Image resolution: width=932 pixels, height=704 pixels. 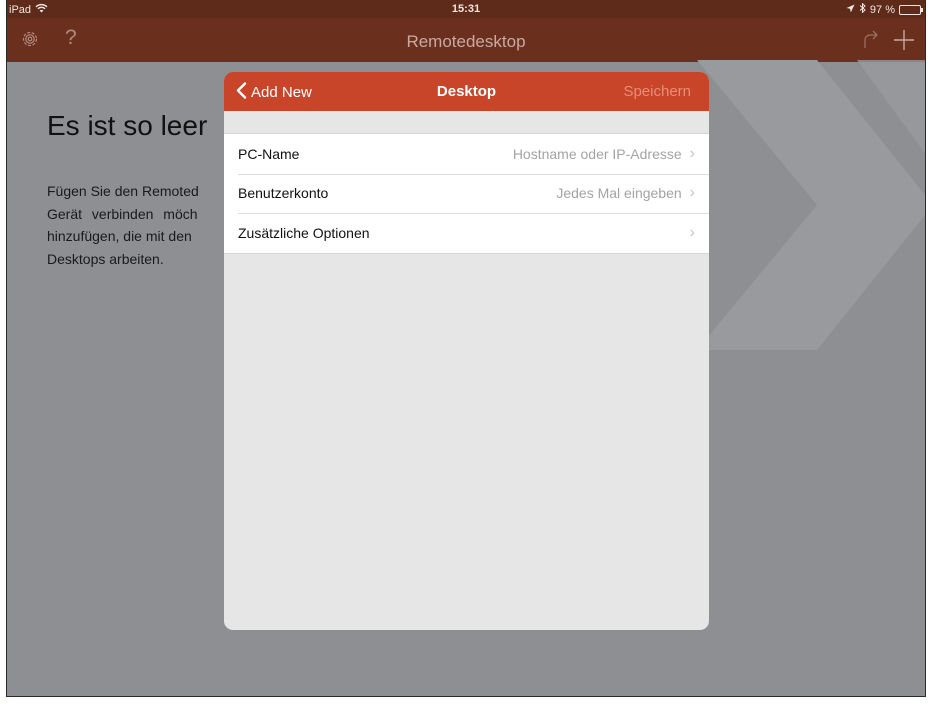 I want to click on nav-bar: ? Remotedesktop, so click(x=466, y=40).